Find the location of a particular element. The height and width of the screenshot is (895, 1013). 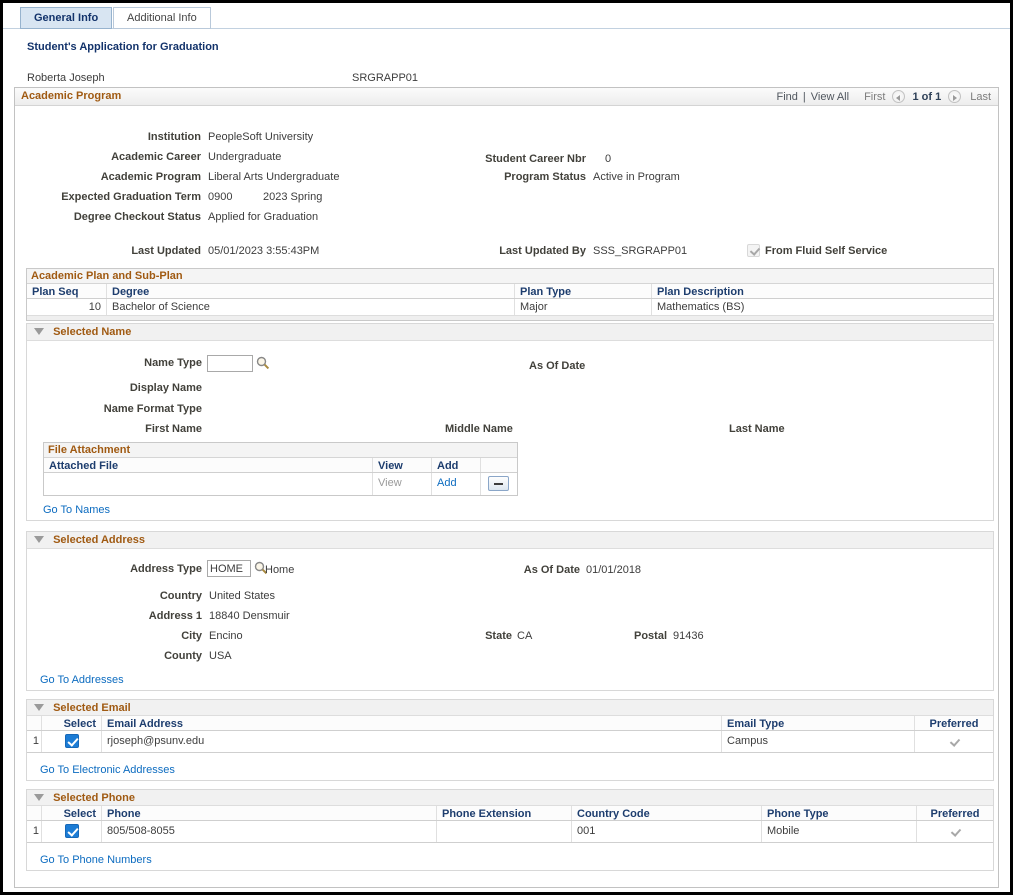

address-type-input is located at coordinates (229, 568).